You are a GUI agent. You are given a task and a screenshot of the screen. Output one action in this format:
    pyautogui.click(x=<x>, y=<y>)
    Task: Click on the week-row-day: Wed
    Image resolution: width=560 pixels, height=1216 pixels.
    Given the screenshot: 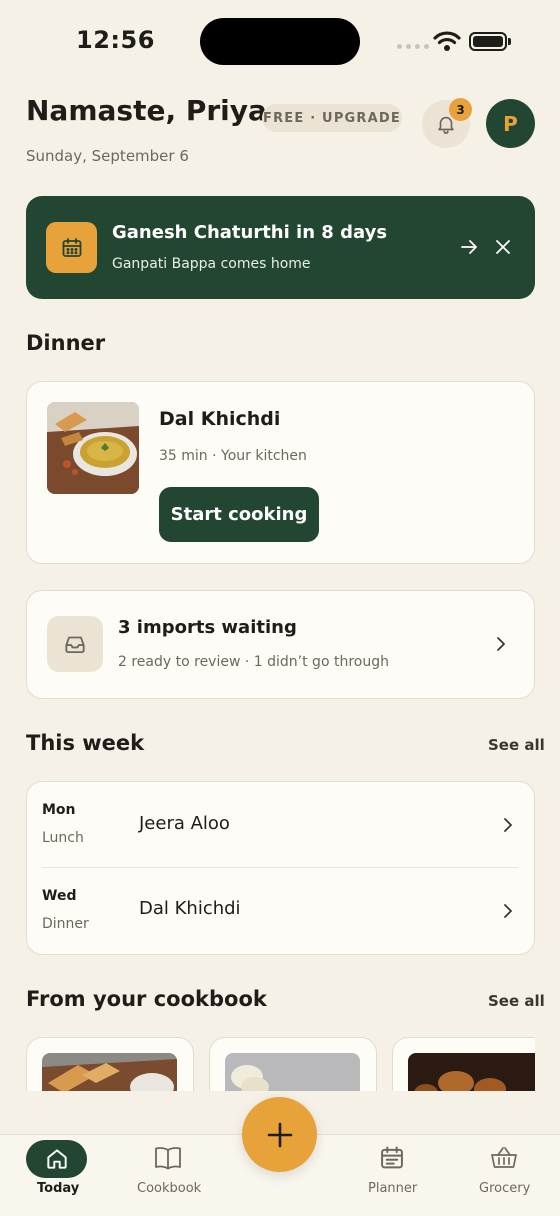 What is the action you would take?
    pyautogui.click(x=59, y=896)
    